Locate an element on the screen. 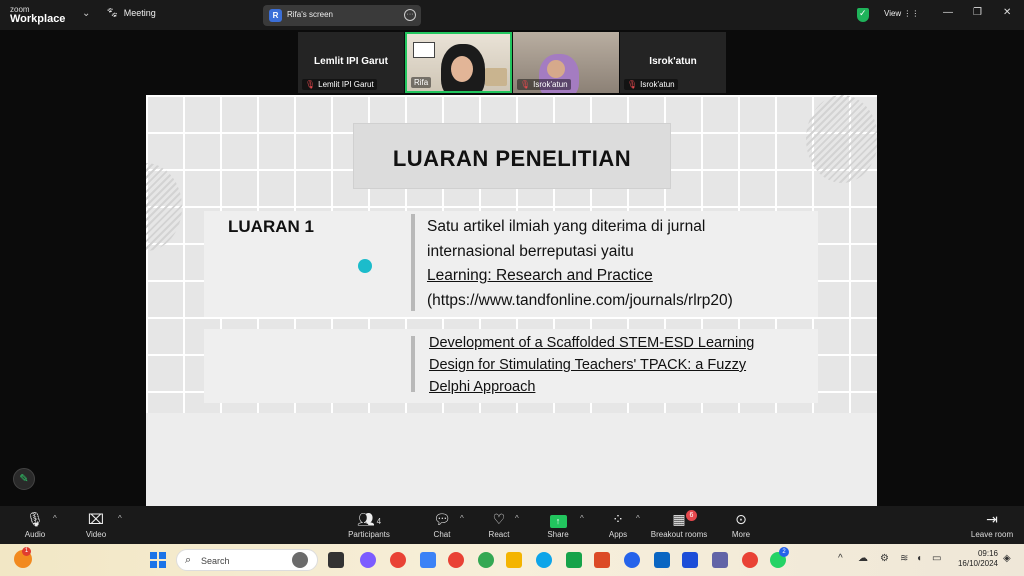 This screenshot has width=1024, height=576. participant-tile: 🎙︎ Isrok'atun is located at coordinates (566, 62).